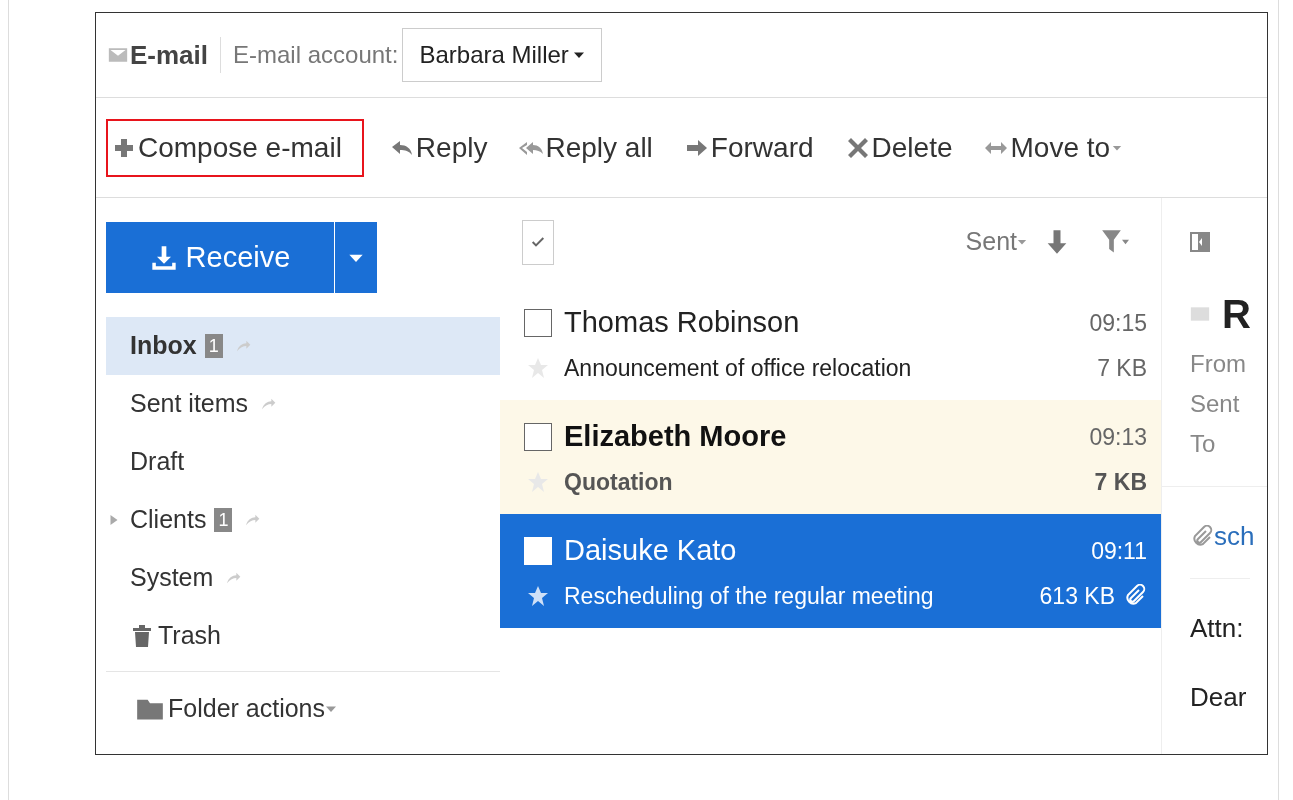  What do you see at coordinates (235, 147) in the screenshot?
I see `toolbar-button: Compose e-mail` at bounding box center [235, 147].